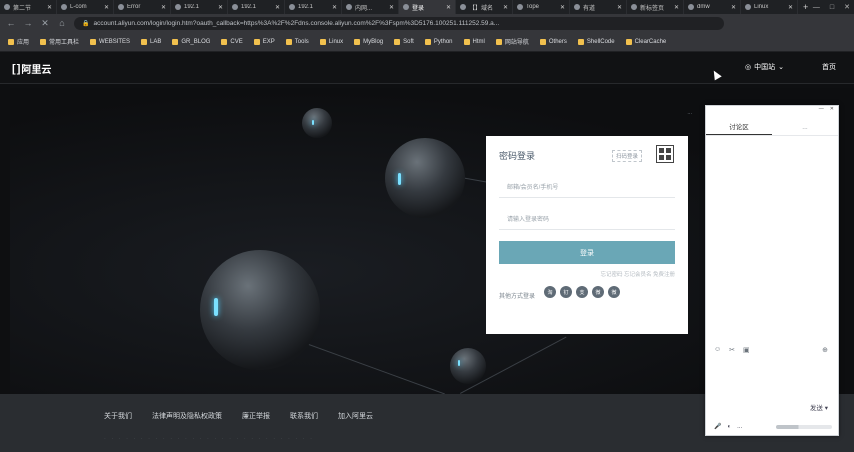 The width and height of the screenshot is (854, 452). I want to click on footer-link: 关于我们, so click(118, 416).